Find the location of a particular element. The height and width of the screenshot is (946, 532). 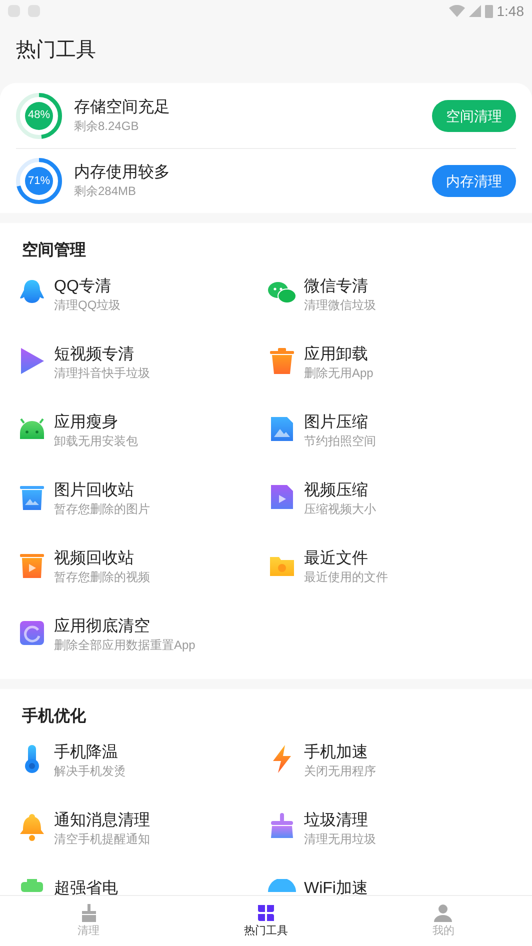

tool-title: 应用瘦身 is located at coordinates (86, 423).